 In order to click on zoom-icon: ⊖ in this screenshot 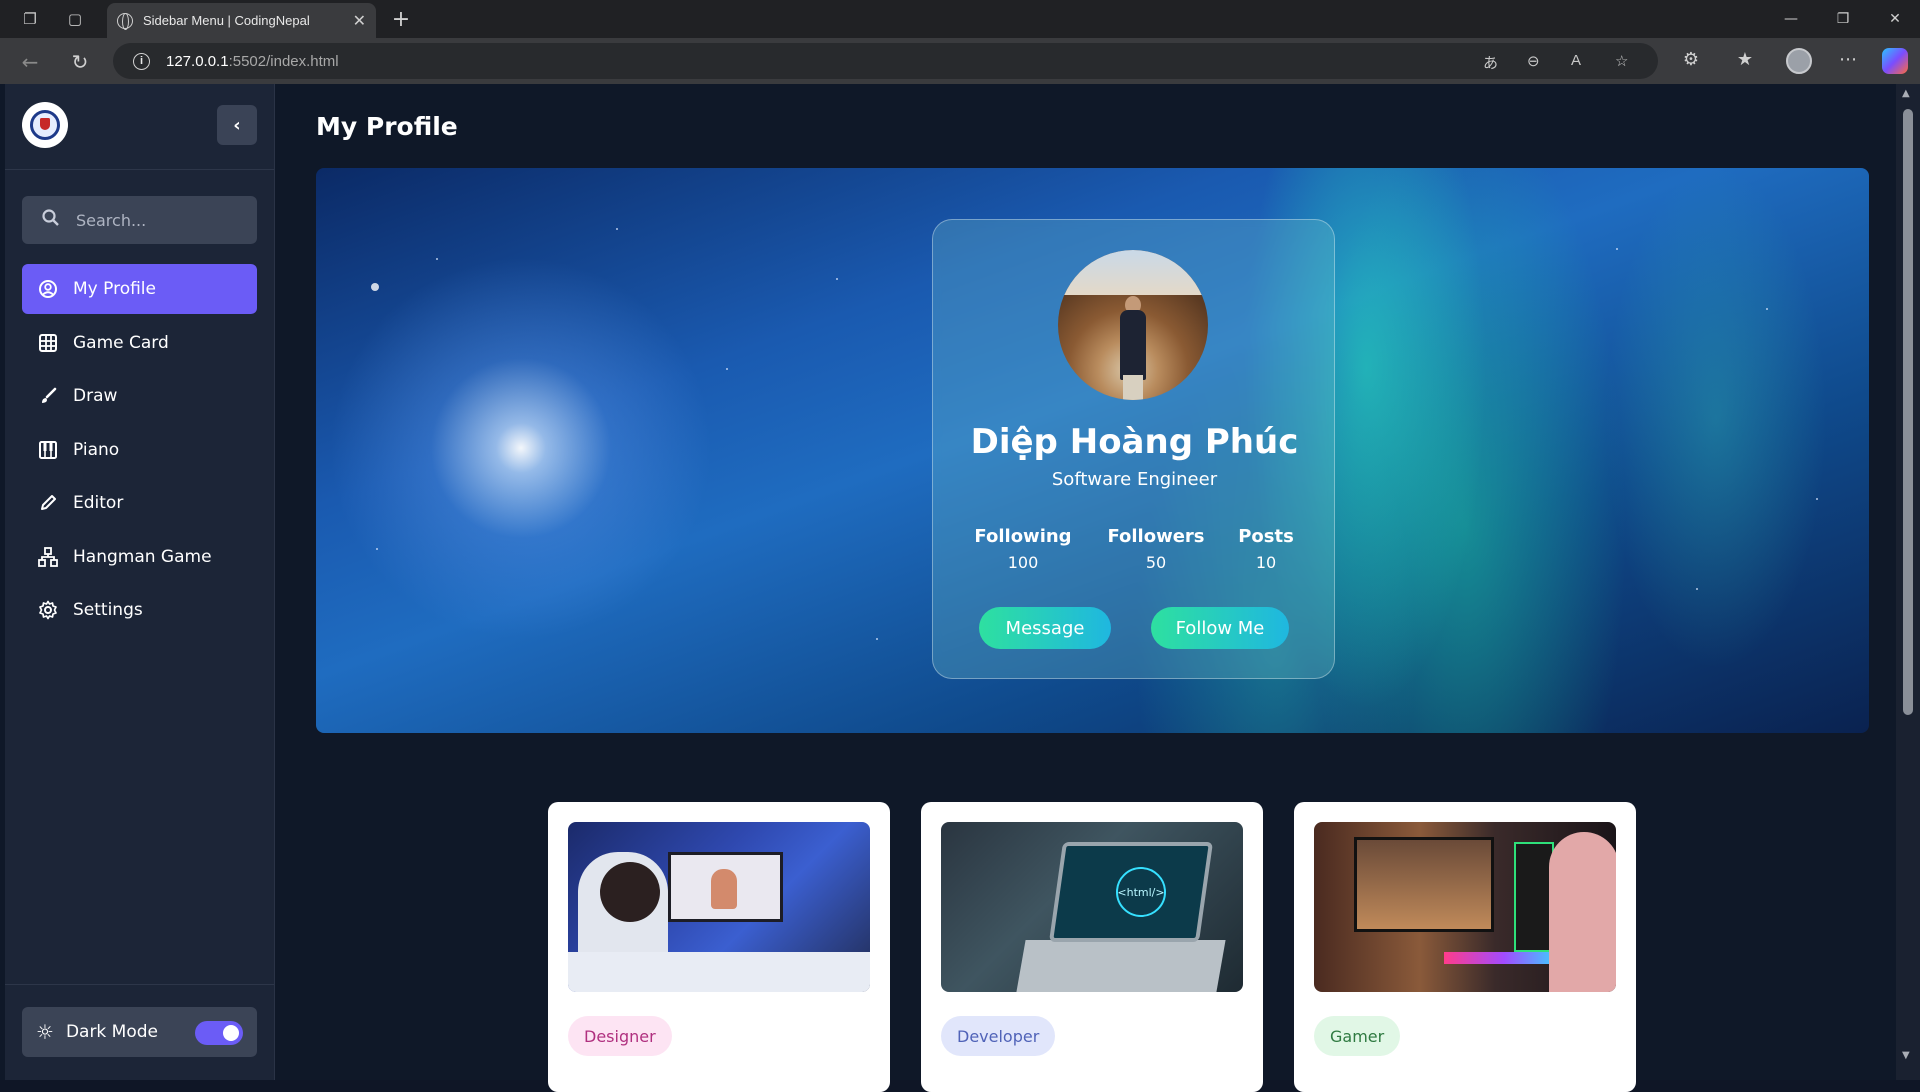, I will do `click(1533, 61)`.